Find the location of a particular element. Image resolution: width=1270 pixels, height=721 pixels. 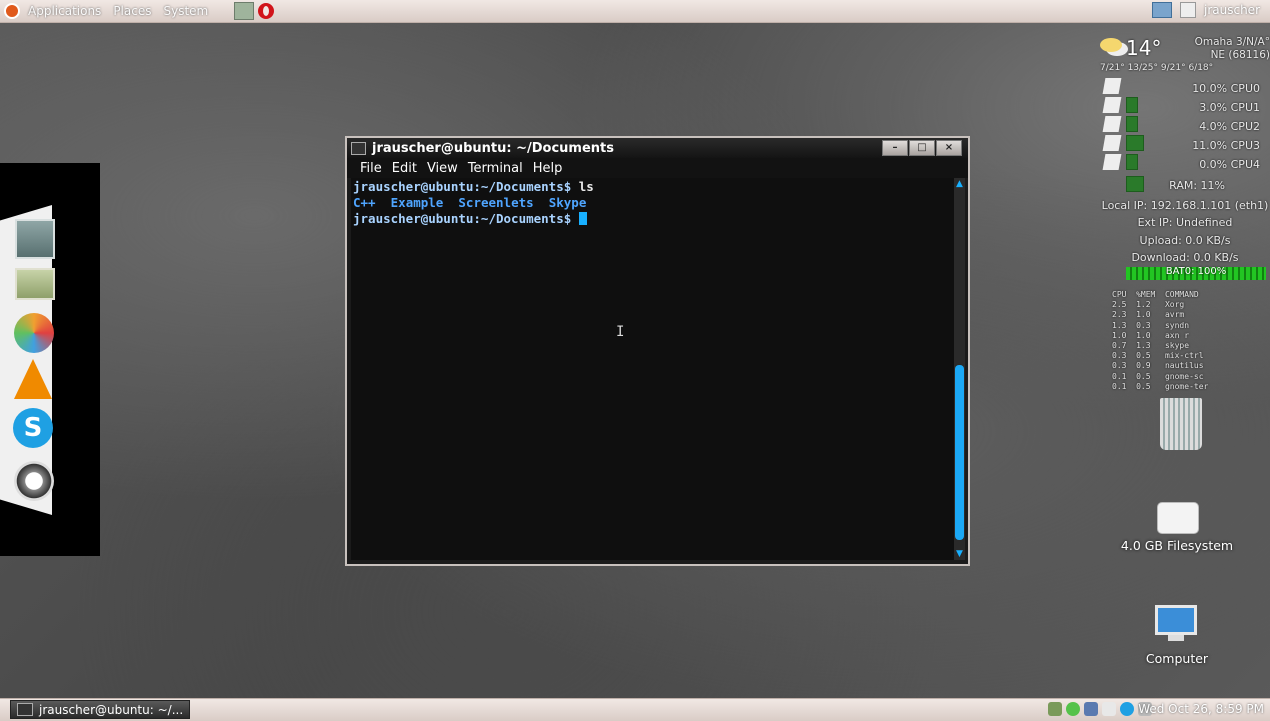

terminal-menubar: File Edit View Terminal Help is located at coordinates (657, 168).